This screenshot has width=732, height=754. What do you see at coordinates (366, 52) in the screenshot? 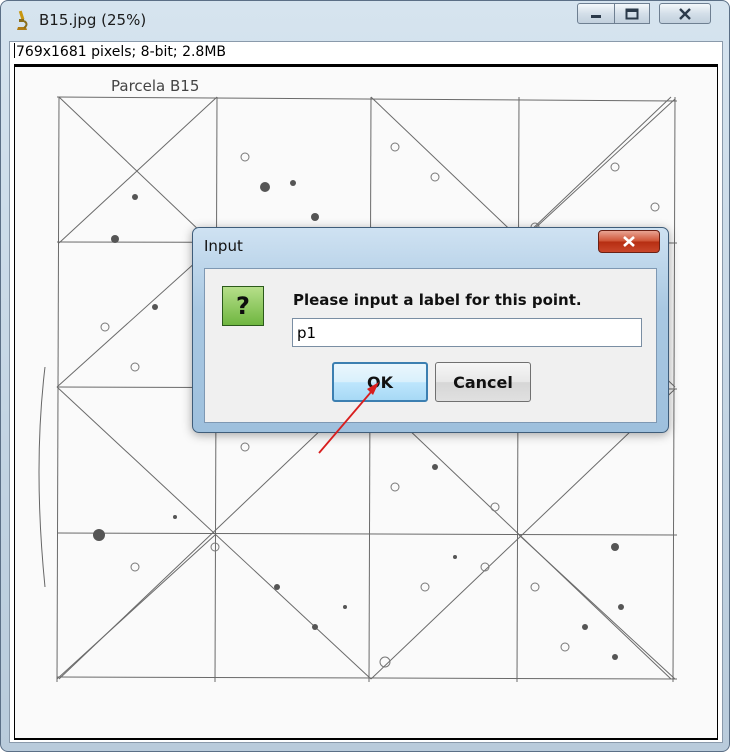
I see `image-info-bar: 769x1681 pixels; 8-bit; 2.8MB` at bounding box center [366, 52].